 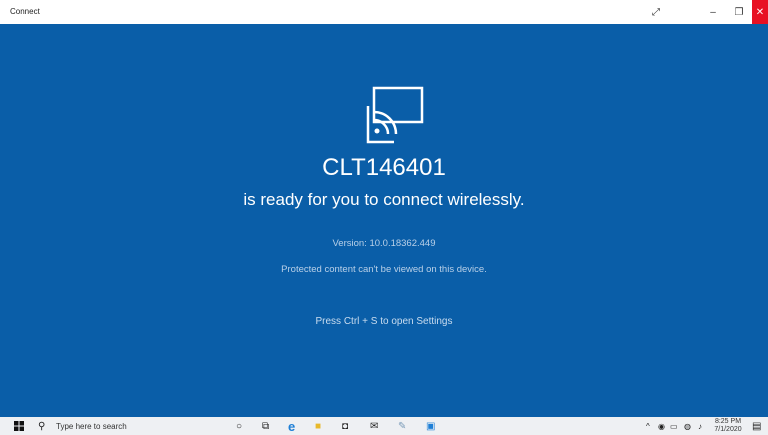 What do you see at coordinates (700, 426) in the screenshot?
I see `volume-icon: ♪` at bounding box center [700, 426].